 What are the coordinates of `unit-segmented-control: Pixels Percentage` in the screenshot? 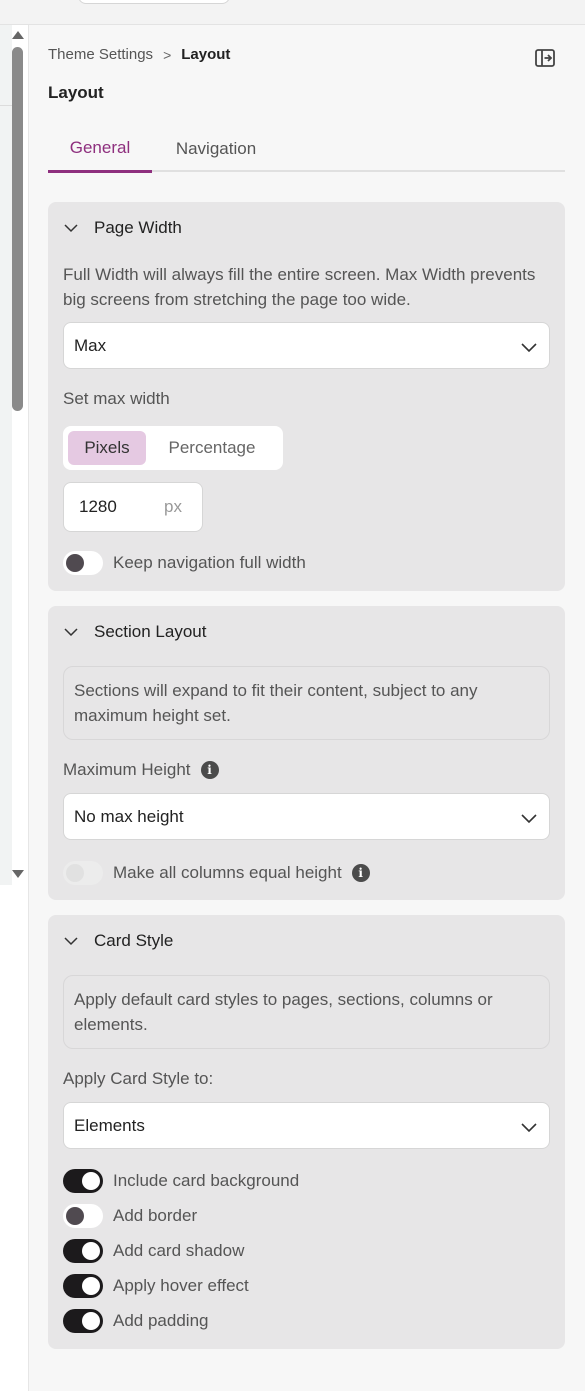 It's located at (173, 448).